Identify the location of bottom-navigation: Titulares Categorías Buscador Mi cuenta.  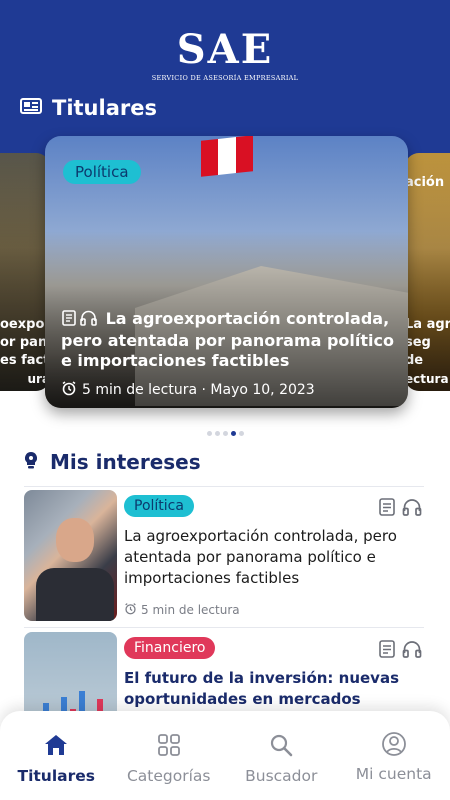
(225, 755).